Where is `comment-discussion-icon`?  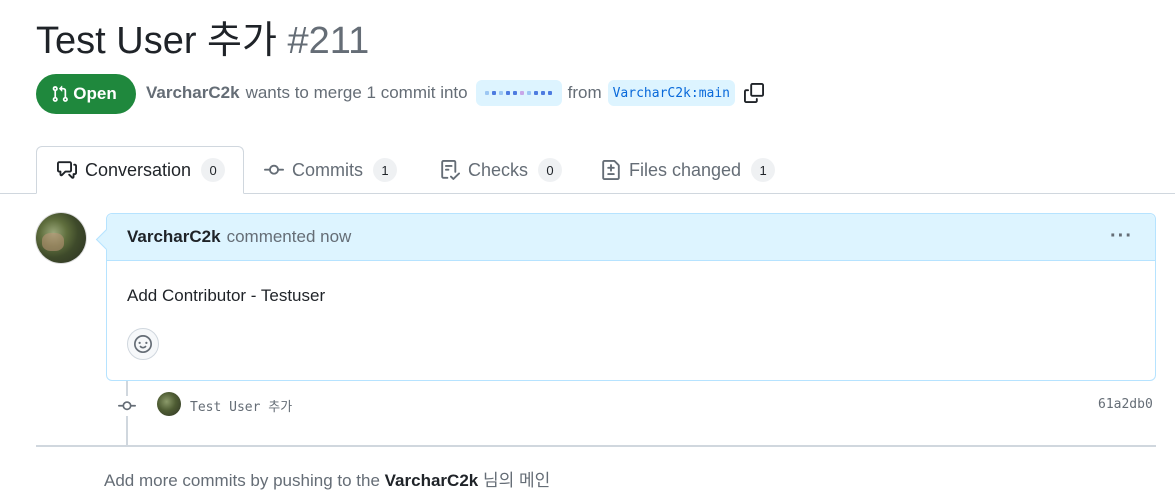
comment-discussion-icon is located at coordinates (67, 170).